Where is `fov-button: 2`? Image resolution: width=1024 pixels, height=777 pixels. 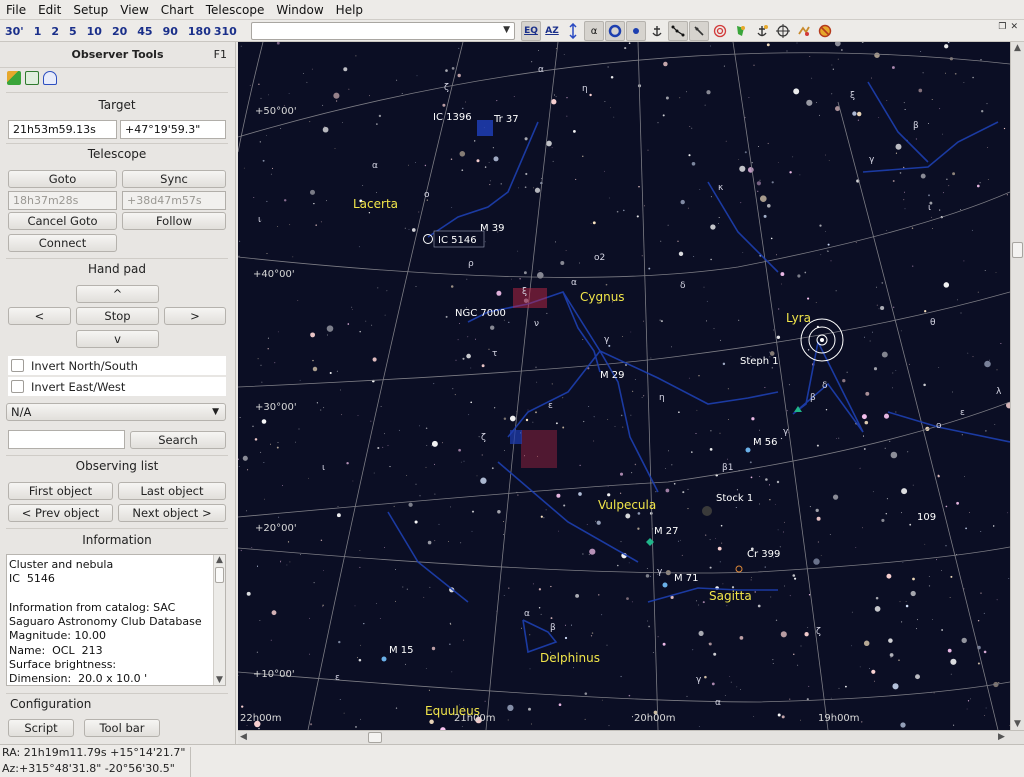 fov-button: 2 is located at coordinates (55, 31).